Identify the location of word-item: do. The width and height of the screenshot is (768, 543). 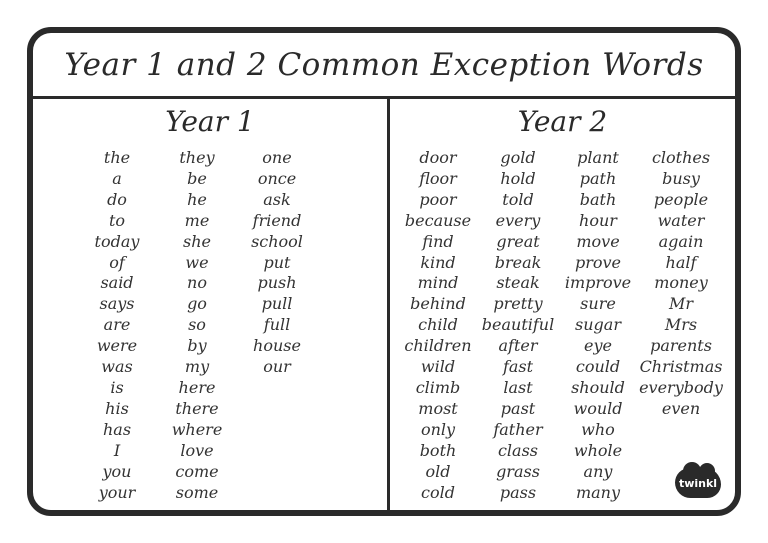
(117, 199).